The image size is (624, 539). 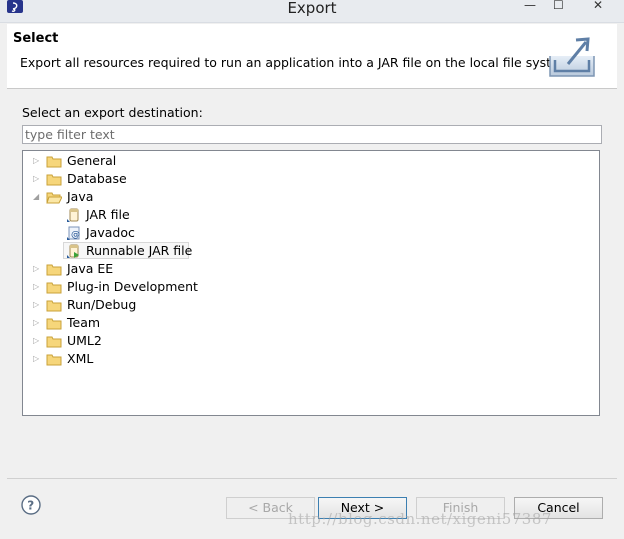 What do you see at coordinates (311, 287) in the screenshot?
I see `tree-item-plug-in-development: ▷ Plug-in Development` at bounding box center [311, 287].